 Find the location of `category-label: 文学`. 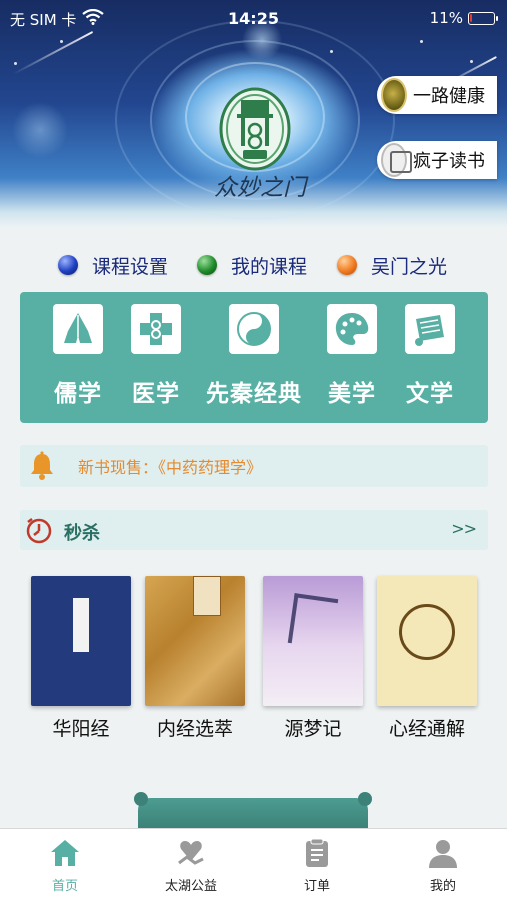

category-label: 文学 is located at coordinates (430, 394).